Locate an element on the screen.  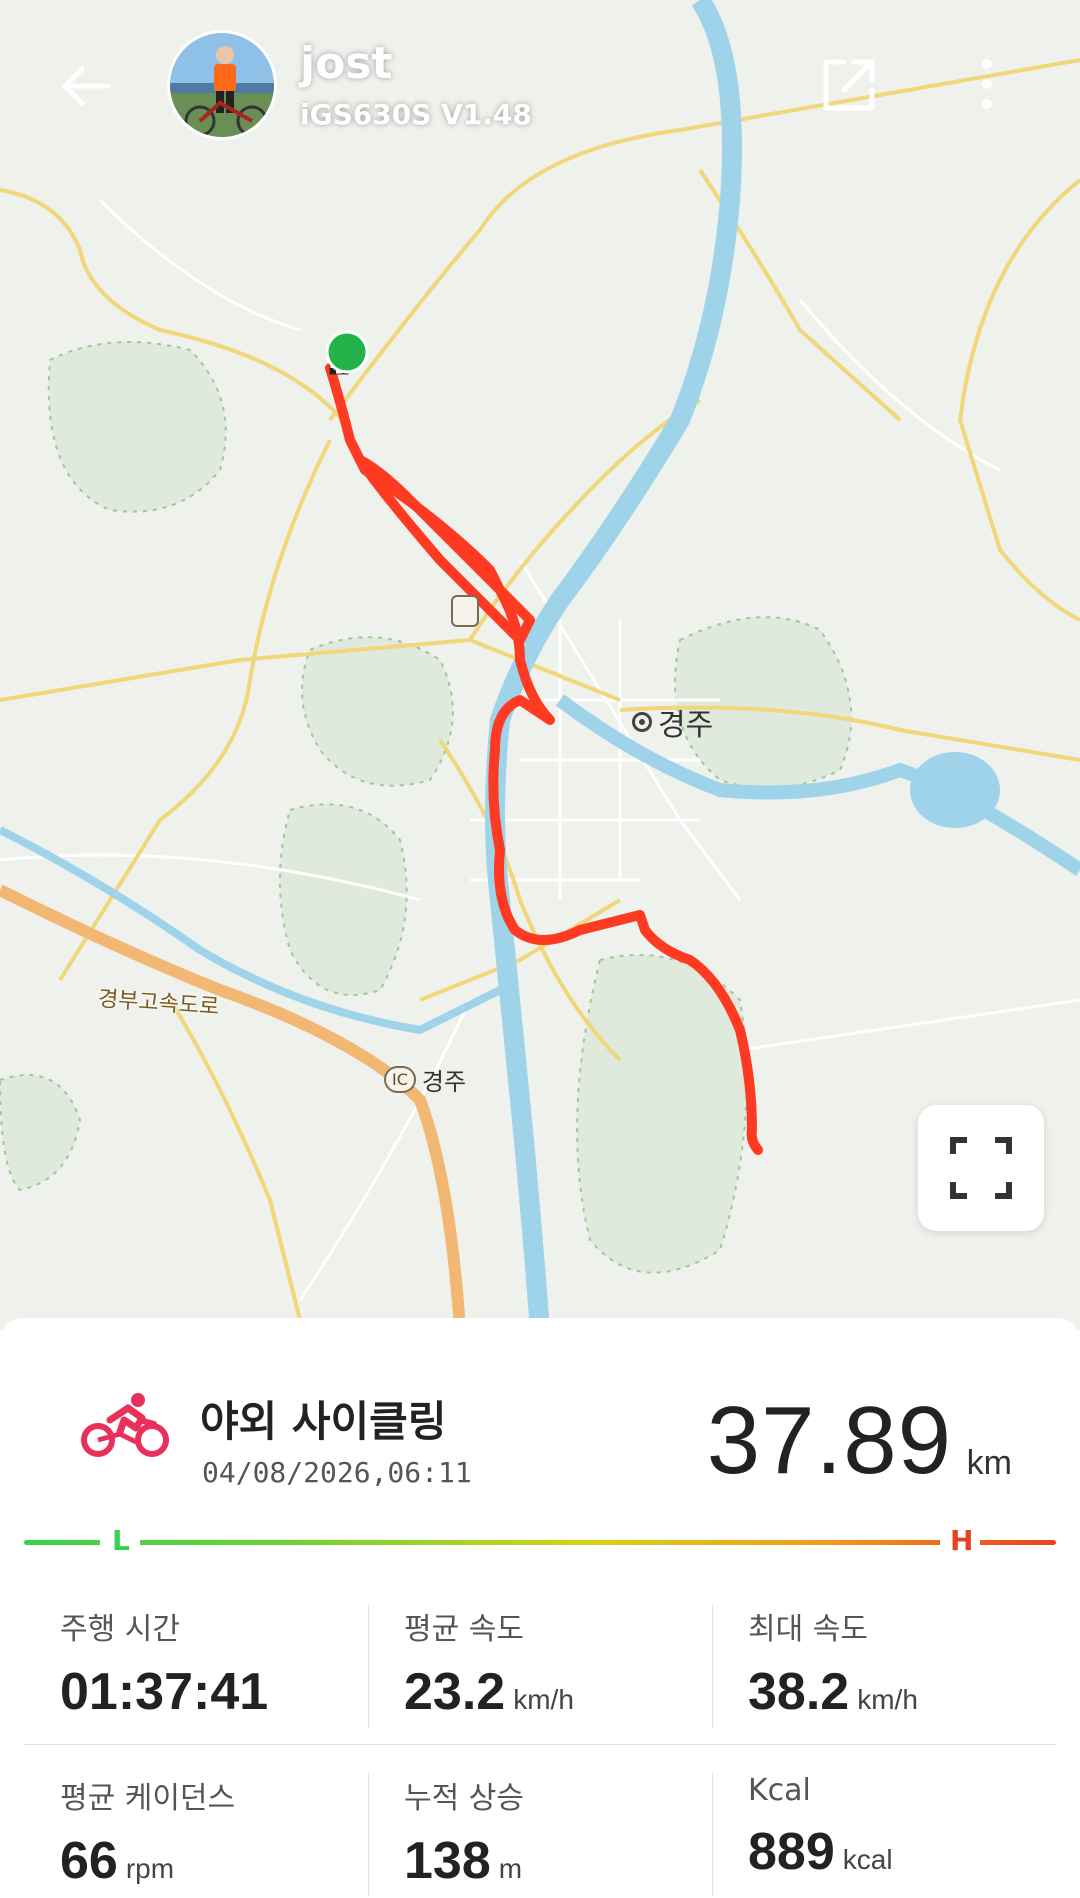
stat-elevation-gain: 누적 상승 138 m is located at coordinates (540, 1821).